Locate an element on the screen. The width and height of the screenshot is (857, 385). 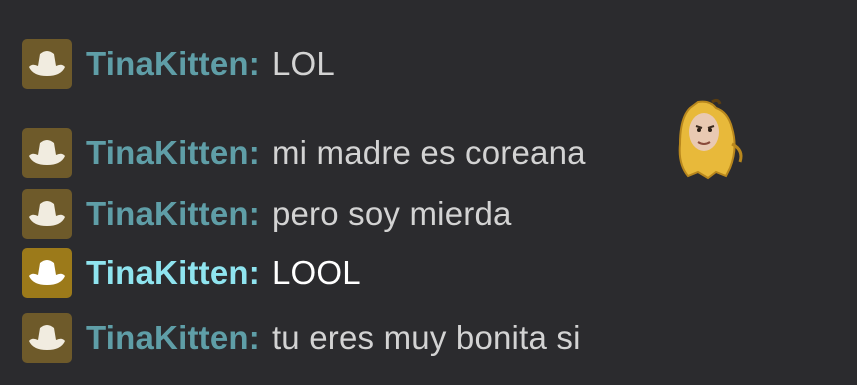
chat-message: TinaKitten: LOL is located at coordinates (178, 64).